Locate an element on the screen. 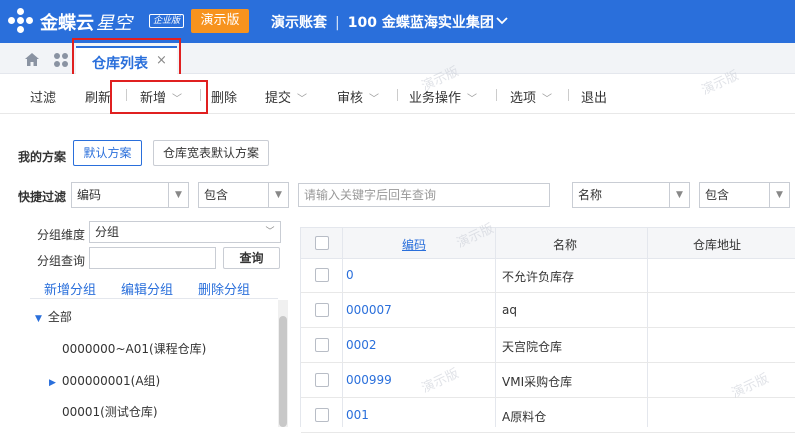 The height and width of the screenshot is (433, 795). scrollbar-thumb is located at coordinates (283, 371).